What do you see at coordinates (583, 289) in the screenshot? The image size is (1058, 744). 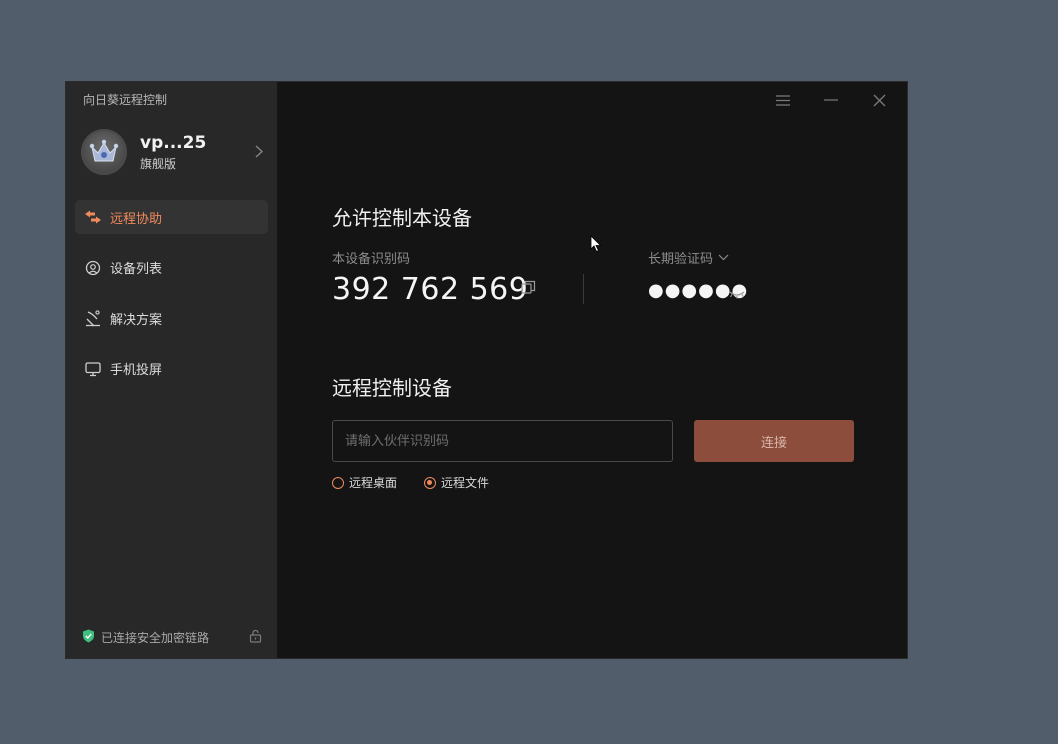 I see `divider` at bounding box center [583, 289].